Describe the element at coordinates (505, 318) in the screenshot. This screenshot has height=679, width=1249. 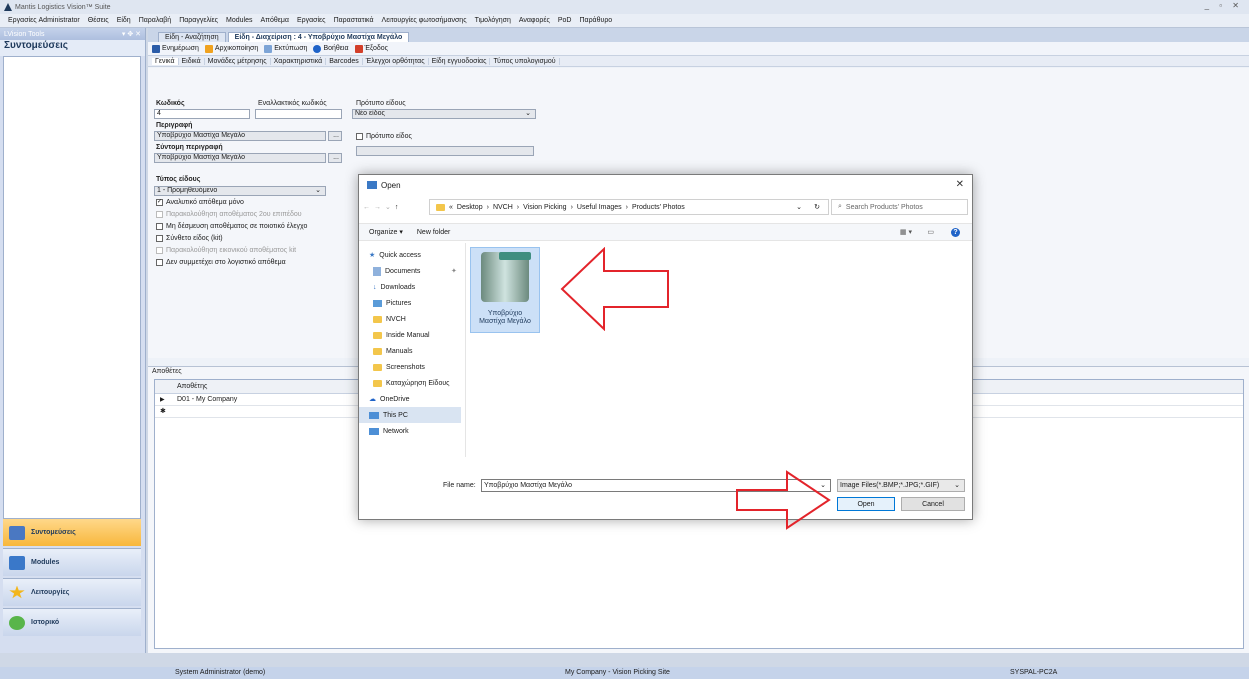
I see `file-label: Υποβρύχιο Μαστίχα Μεγάλο` at that location.